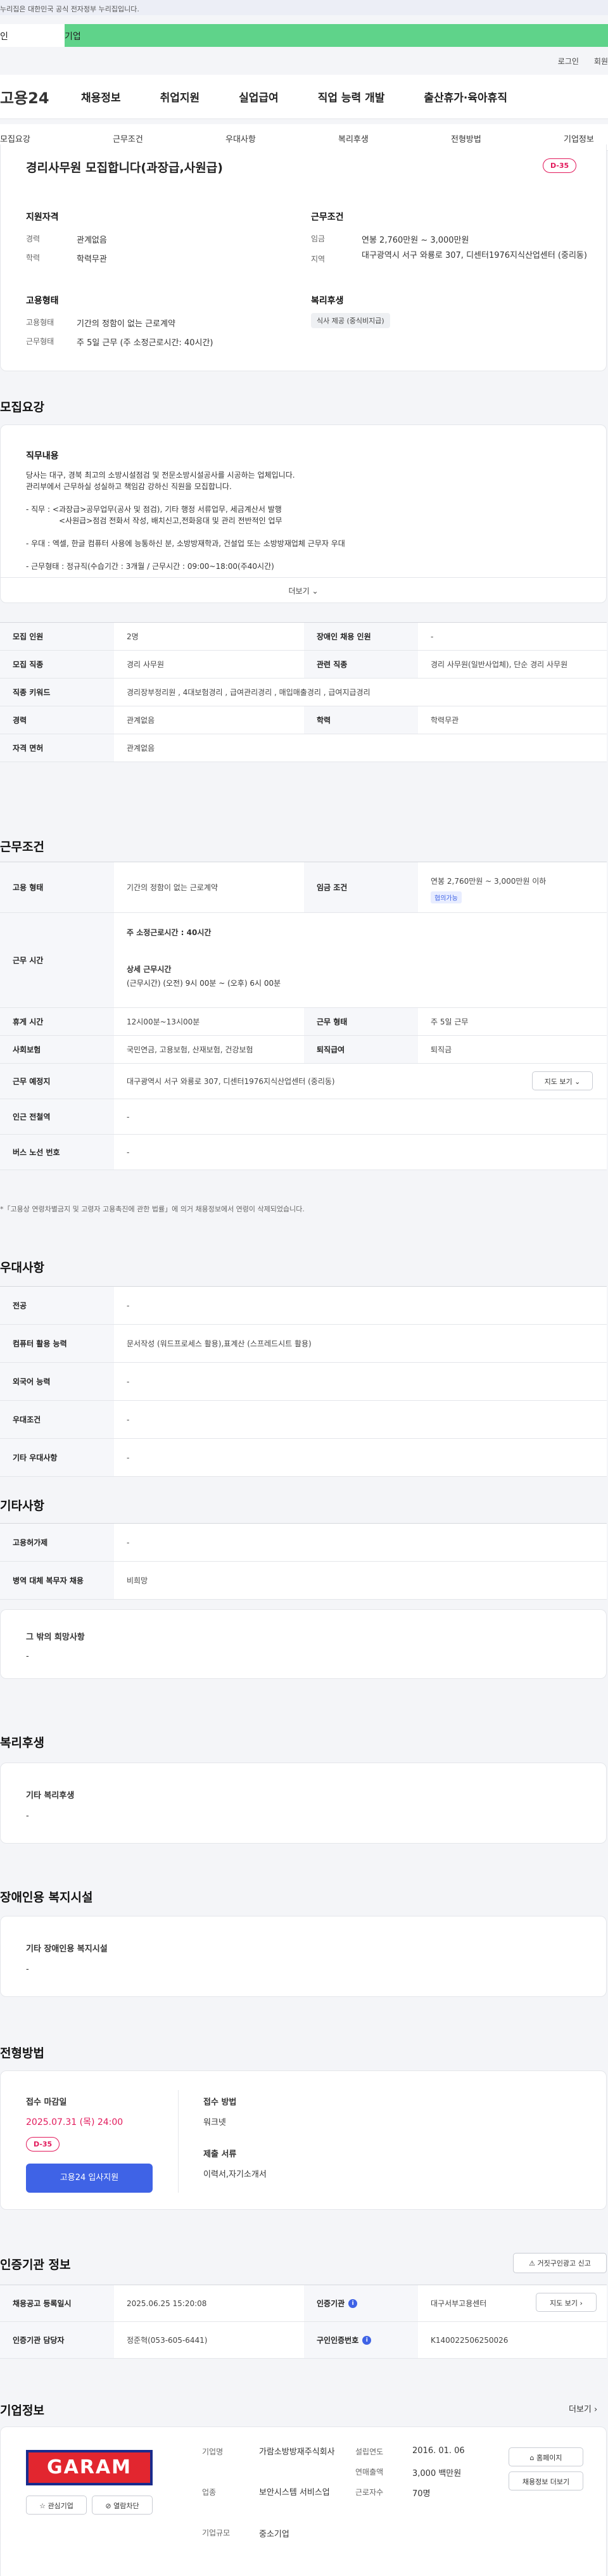  Describe the element at coordinates (549, 2458) in the screenshot. I see `home-label: 홈페이지` at that location.